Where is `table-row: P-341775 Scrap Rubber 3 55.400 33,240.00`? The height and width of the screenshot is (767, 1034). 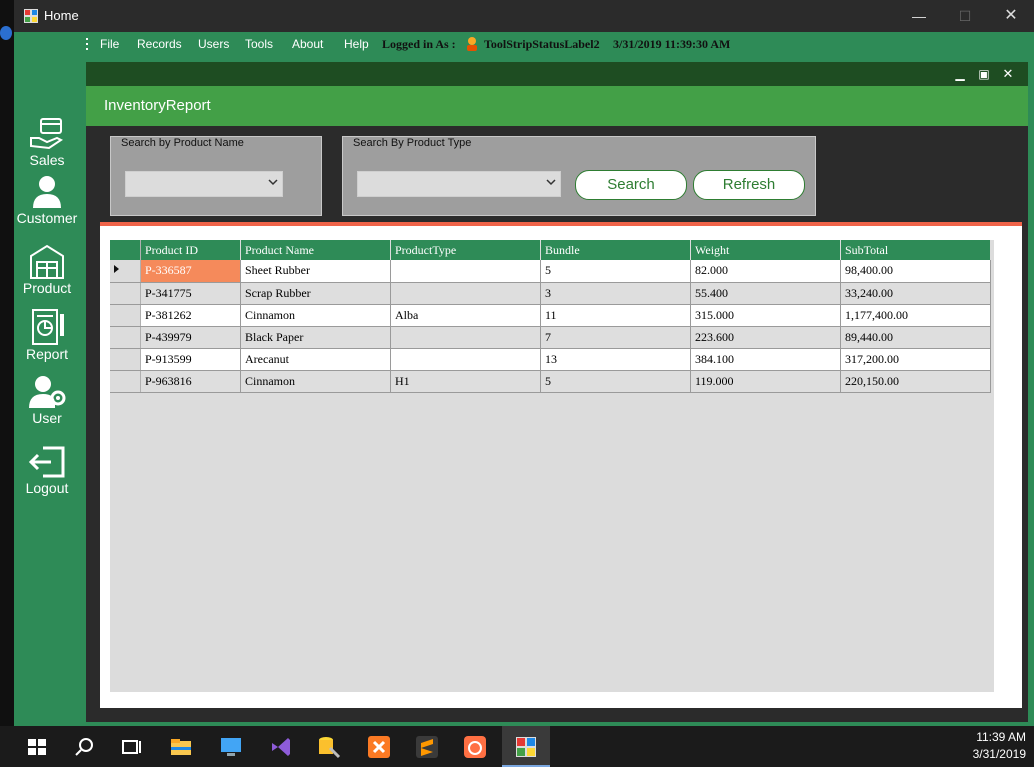 table-row: P-341775 Scrap Rubber 3 55.400 33,240.00 is located at coordinates (550, 293).